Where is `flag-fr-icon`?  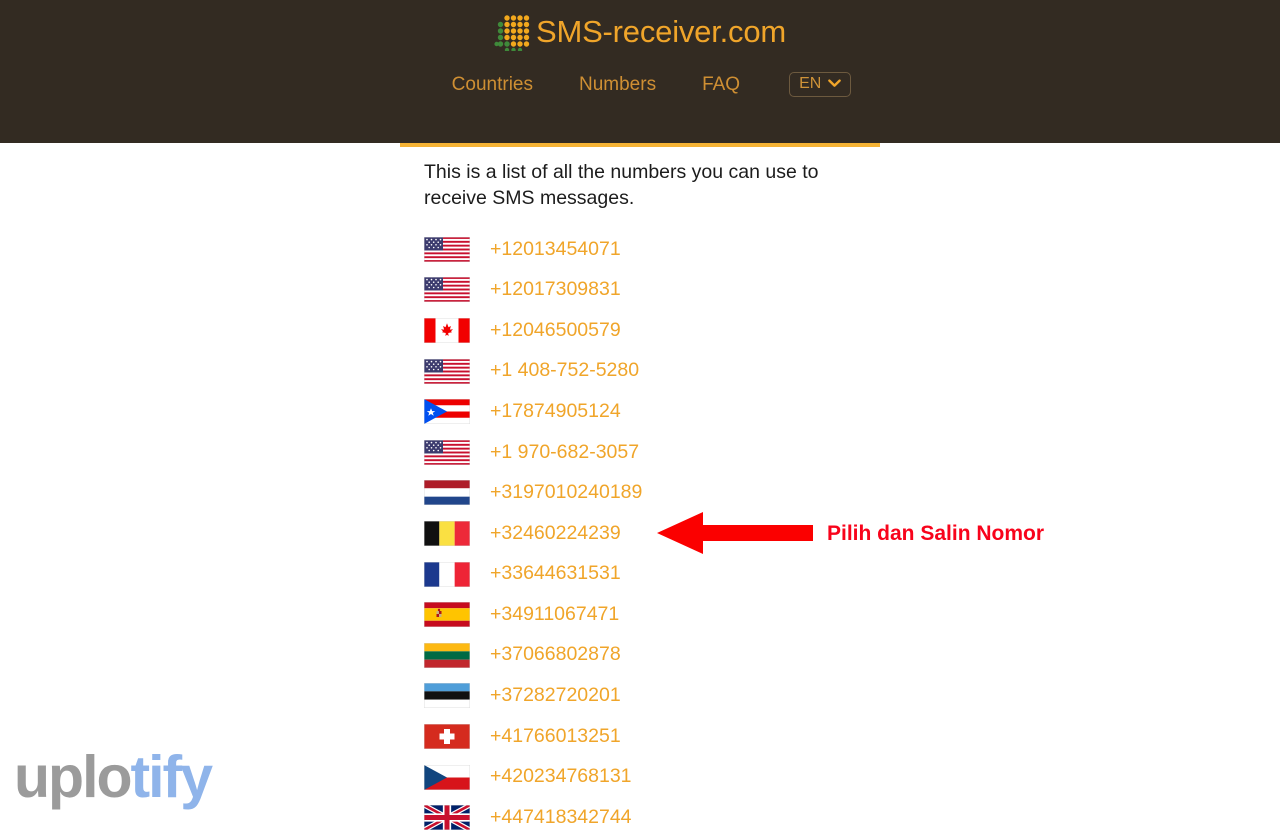 flag-fr-icon is located at coordinates (447, 574).